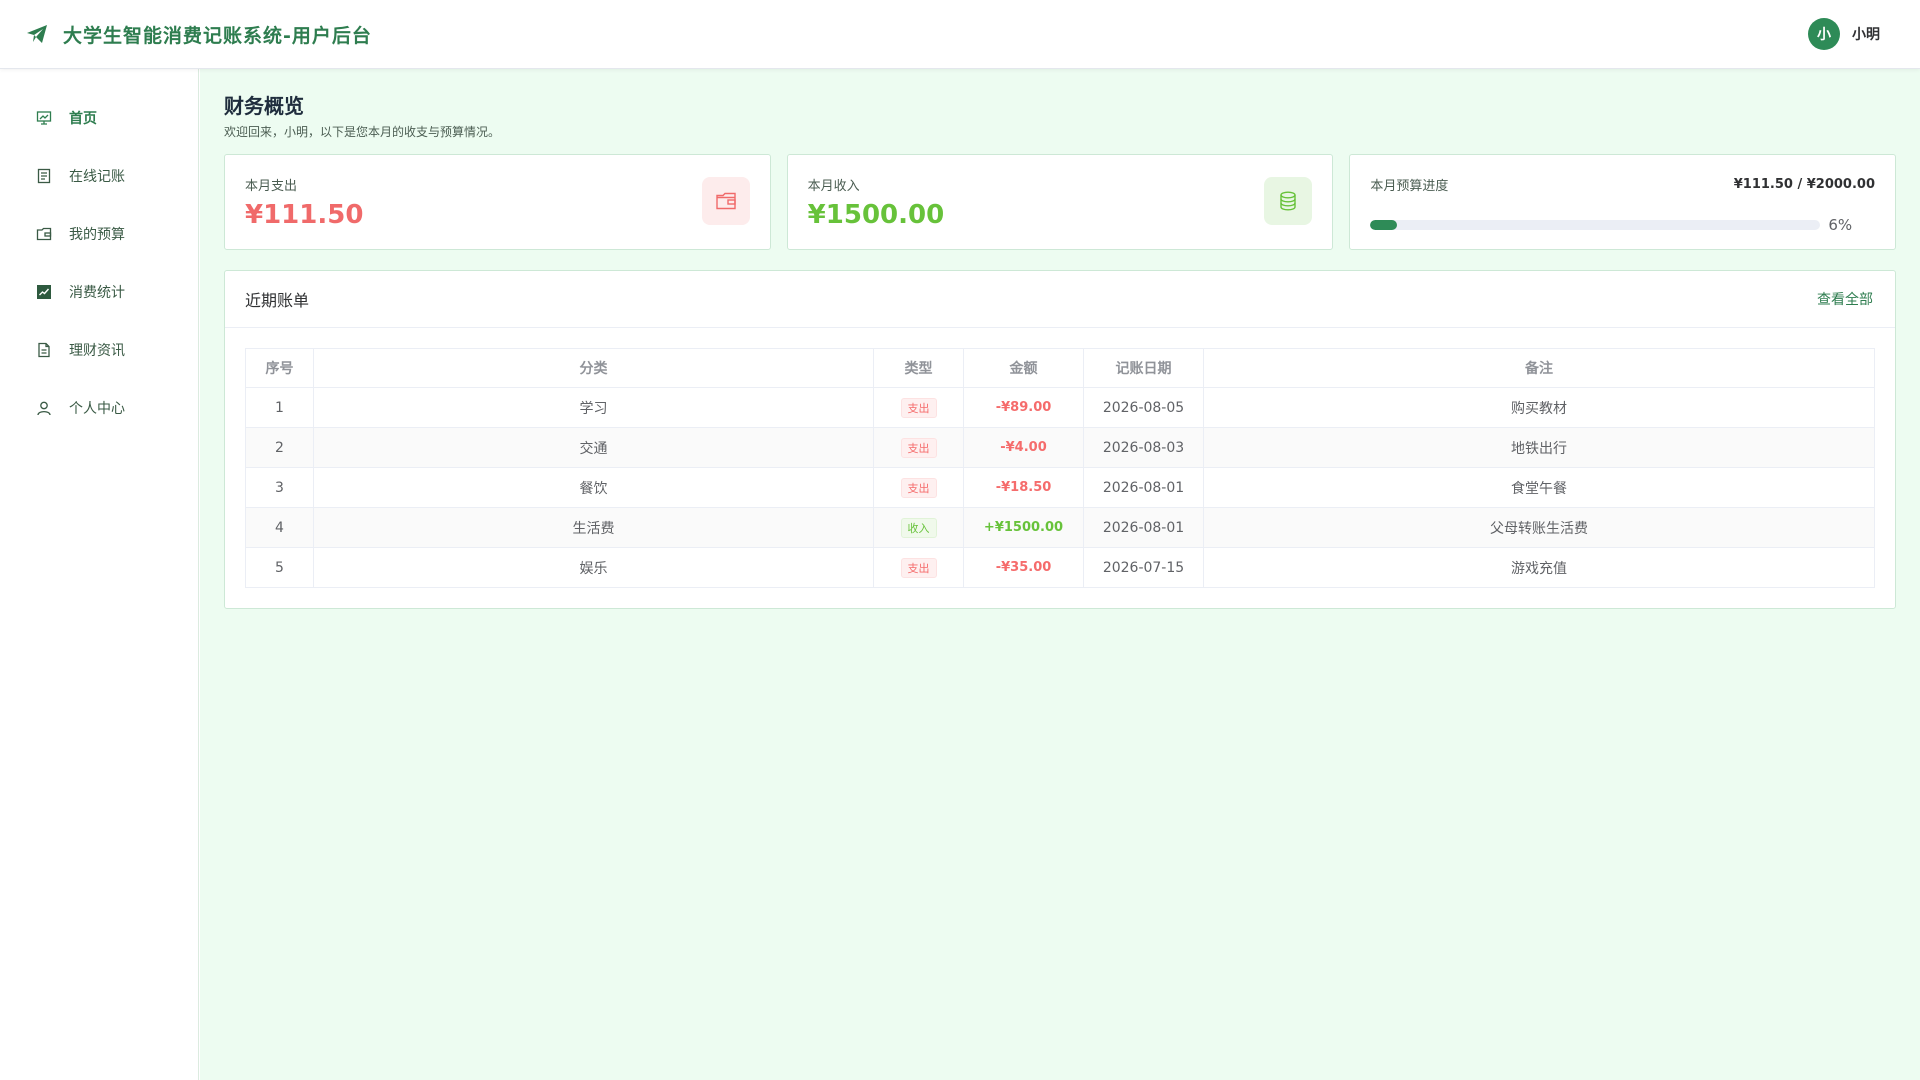  Describe the element at coordinates (1539, 407) in the screenshot. I see `cell-note: 购买教材` at that location.